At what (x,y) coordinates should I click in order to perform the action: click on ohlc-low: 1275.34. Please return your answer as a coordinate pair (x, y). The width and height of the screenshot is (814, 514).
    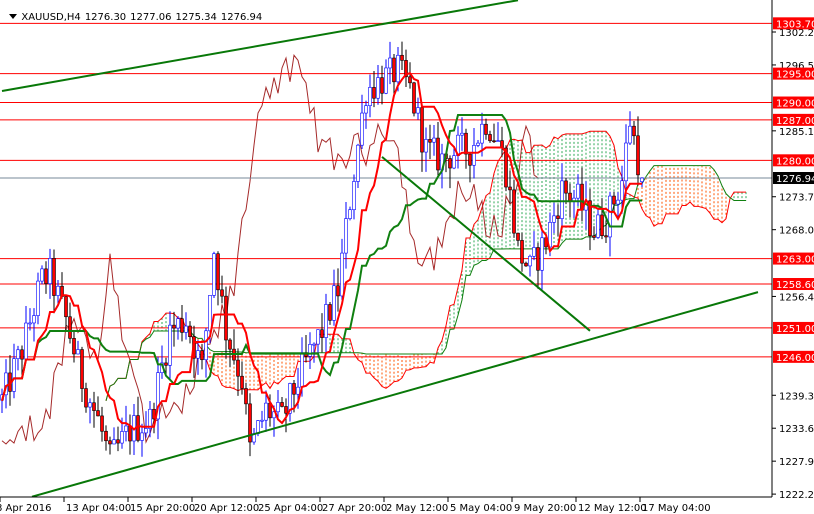
    Looking at the image, I should click on (196, 17).